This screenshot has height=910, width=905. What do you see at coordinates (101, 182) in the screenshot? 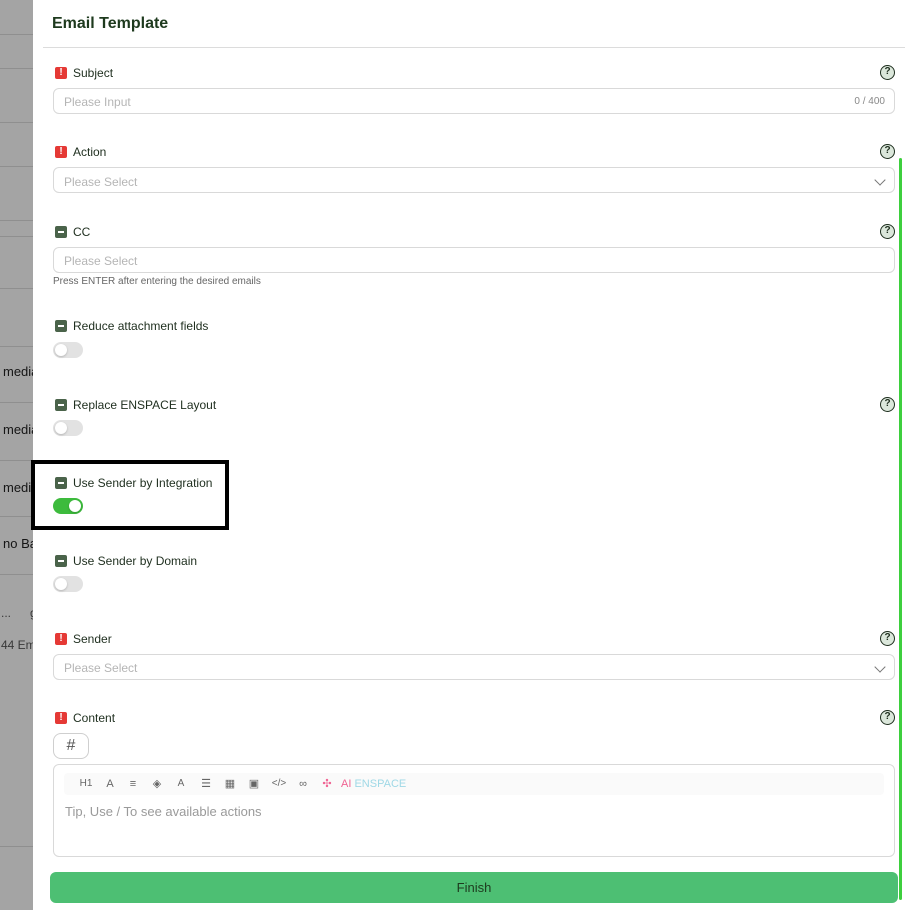
I see `action-placeholder: Please Select` at bounding box center [101, 182].